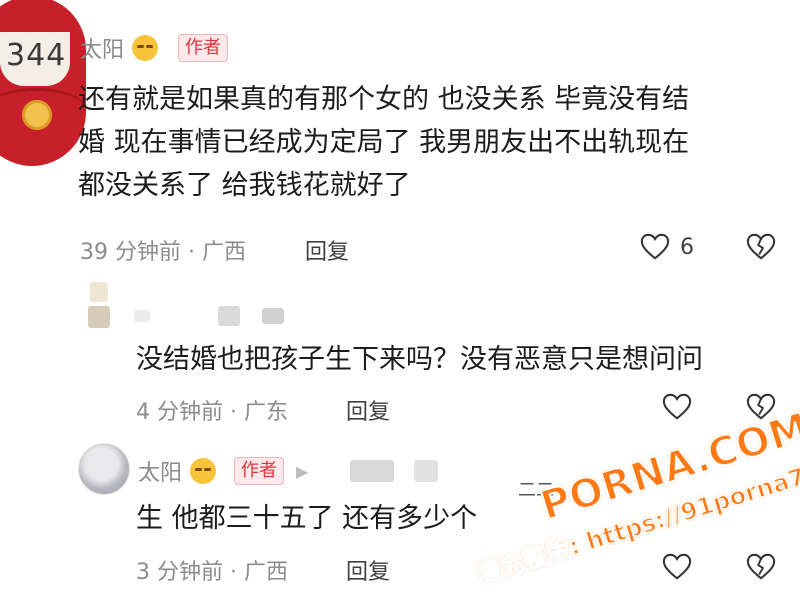 The width and height of the screenshot is (800, 606). I want to click on reply-arrow-icon: ▶, so click(302, 471).